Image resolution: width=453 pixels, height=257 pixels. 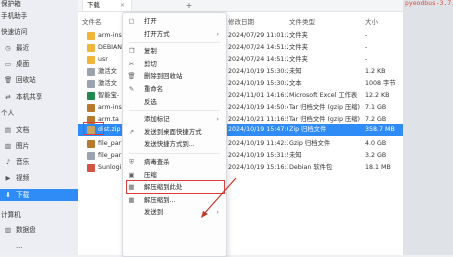 I want to click on column-header-size: 大小, so click(x=371, y=22).